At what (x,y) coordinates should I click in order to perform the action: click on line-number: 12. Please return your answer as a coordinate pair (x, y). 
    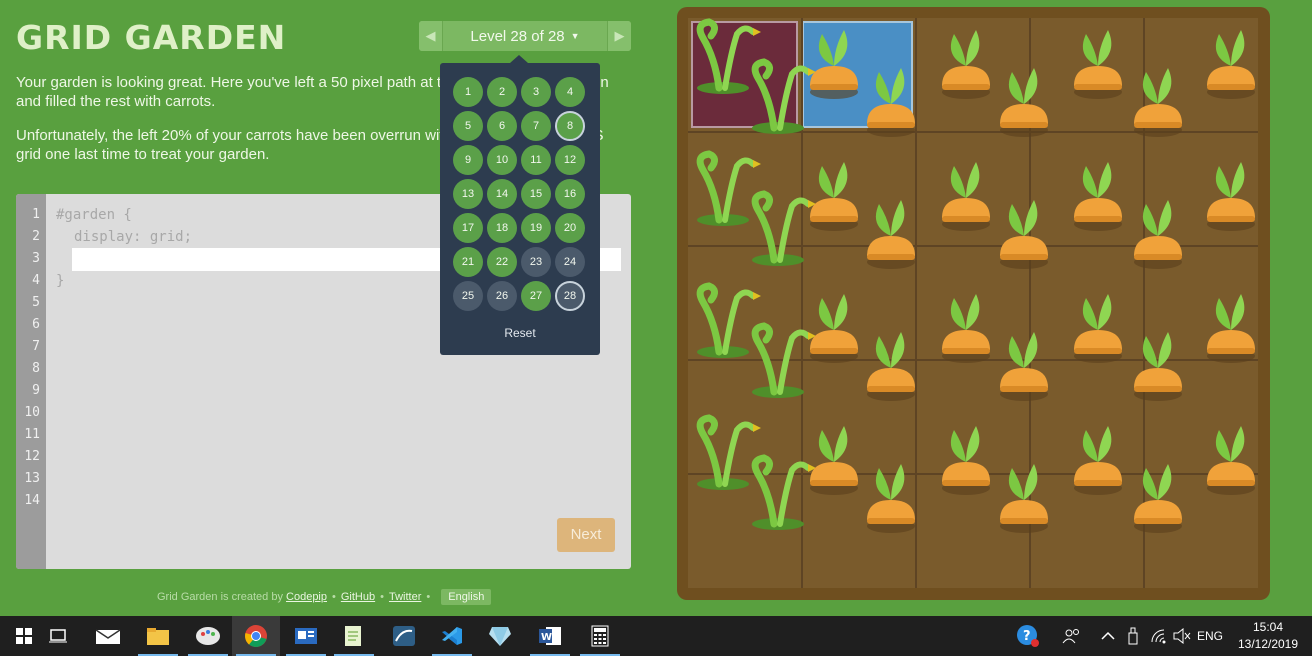
    Looking at the image, I should click on (32, 456).